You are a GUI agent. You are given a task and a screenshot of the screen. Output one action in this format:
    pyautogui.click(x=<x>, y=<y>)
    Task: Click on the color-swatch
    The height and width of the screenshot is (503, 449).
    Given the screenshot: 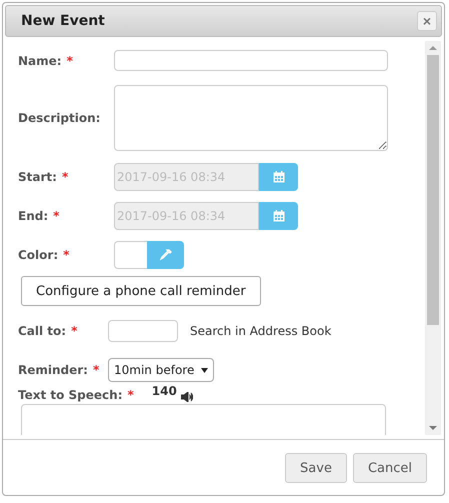 What is the action you would take?
    pyautogui.click(x=130, y=255)
    